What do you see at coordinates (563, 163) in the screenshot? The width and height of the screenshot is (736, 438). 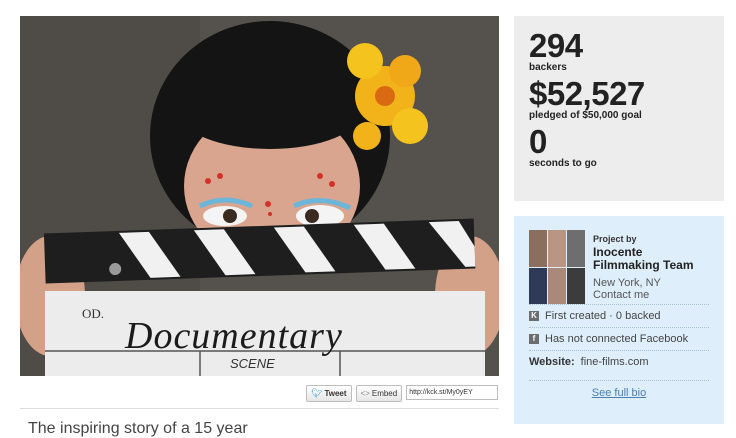 I see `time-remaining-label: seconds to go` at bounding box center [563, 163].